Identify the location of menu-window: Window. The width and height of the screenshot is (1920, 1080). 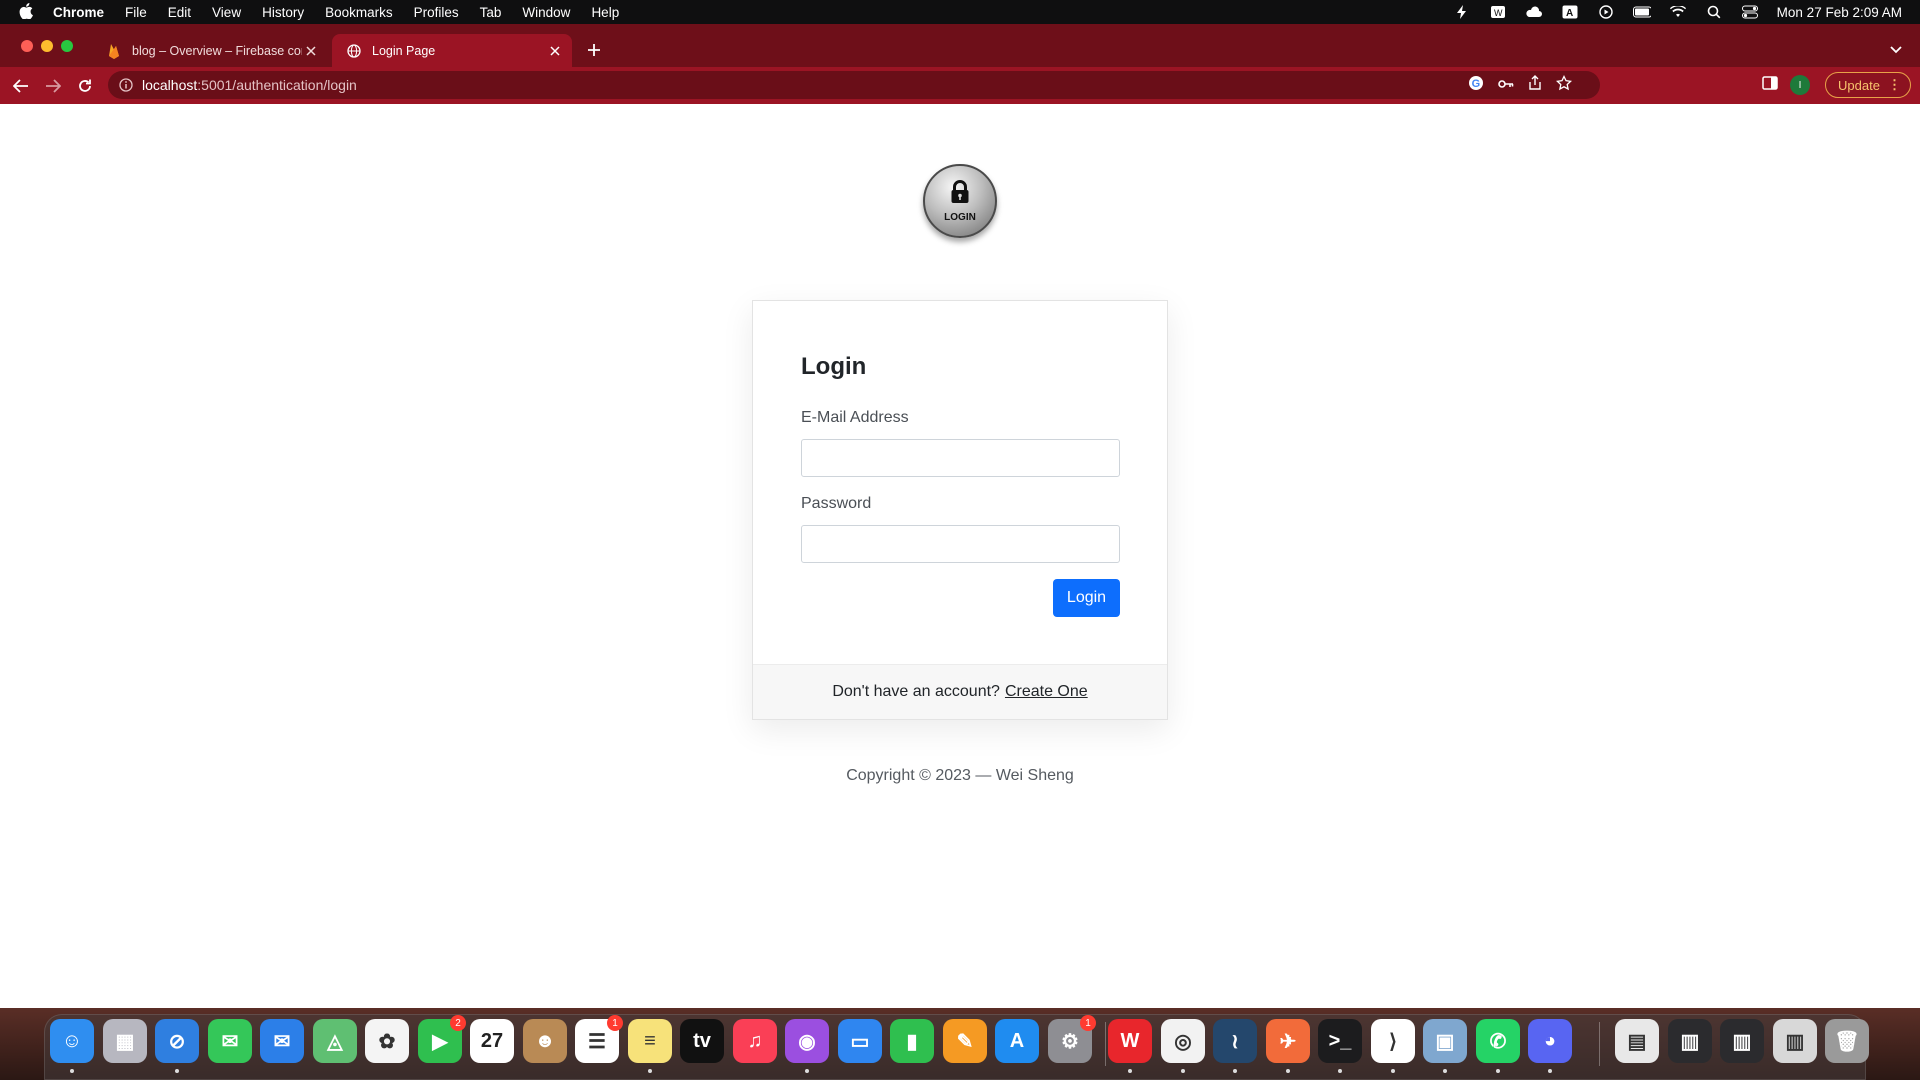
(546, 12).